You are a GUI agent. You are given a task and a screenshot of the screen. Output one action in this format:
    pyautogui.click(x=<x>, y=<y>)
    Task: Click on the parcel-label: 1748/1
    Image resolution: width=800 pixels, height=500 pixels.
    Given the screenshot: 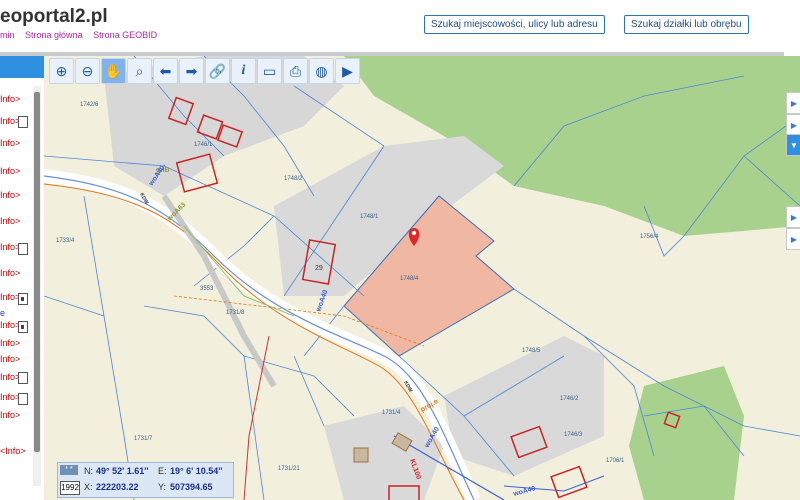 What is the action you would take?
    pyautogui.click(x=369, y=217)
    